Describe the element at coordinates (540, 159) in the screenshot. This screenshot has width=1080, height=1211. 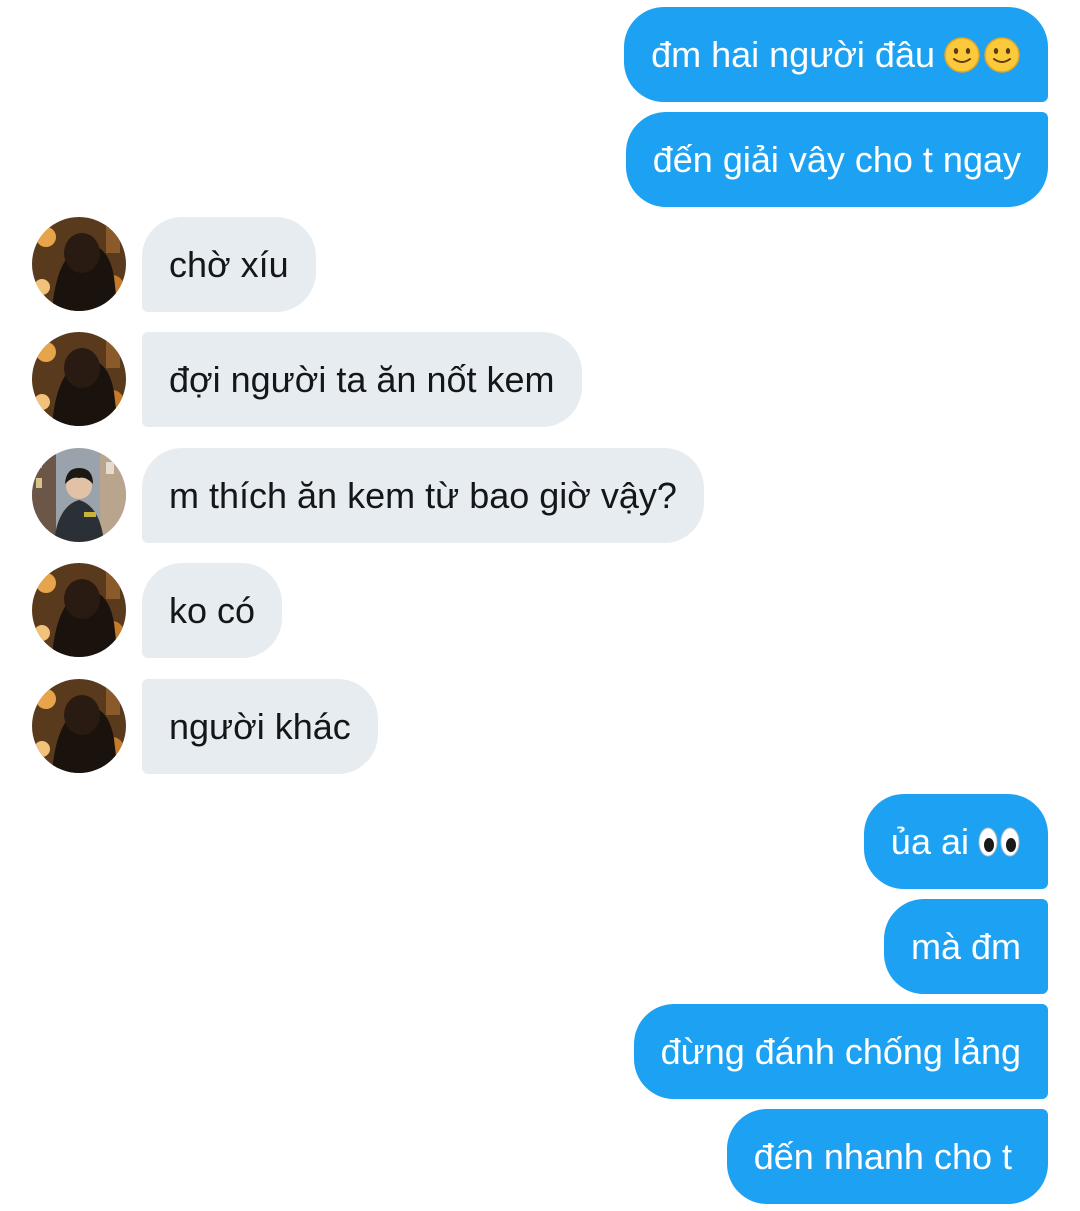
I see `message-row-outgoing: đến giải vây cho t ngay` at that location.